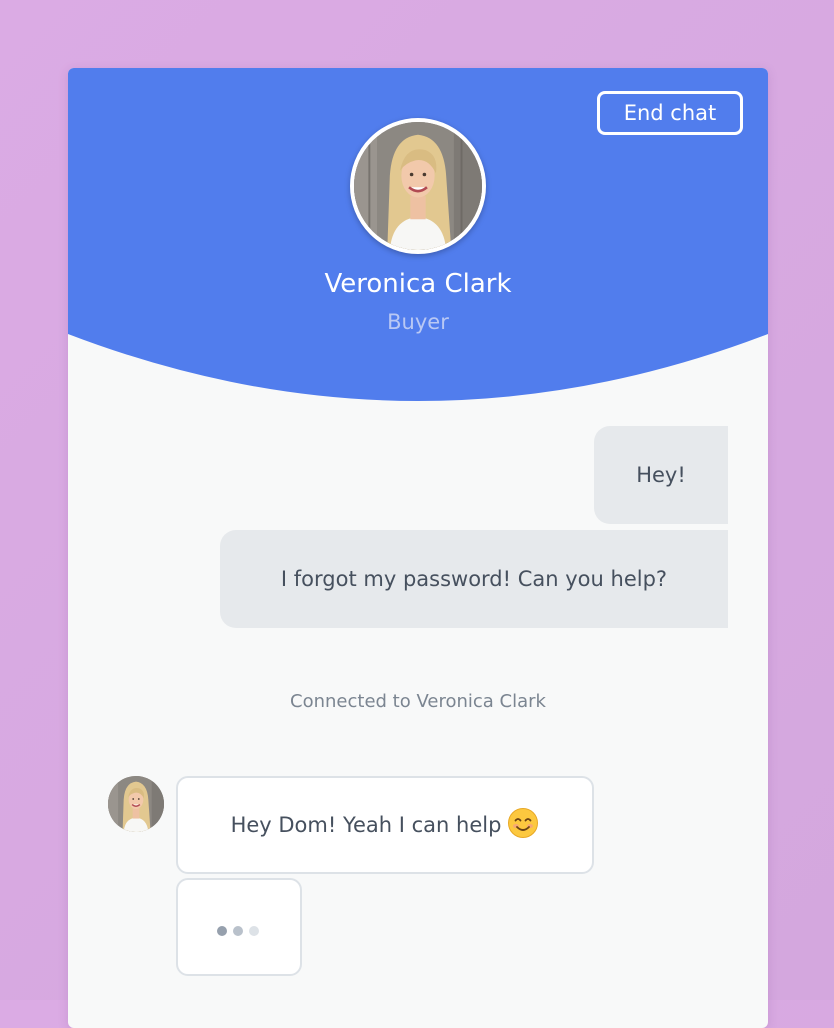 This screenshot has width=834, height=1028. I want to click on smiling-face-icon, so click(523, 823).